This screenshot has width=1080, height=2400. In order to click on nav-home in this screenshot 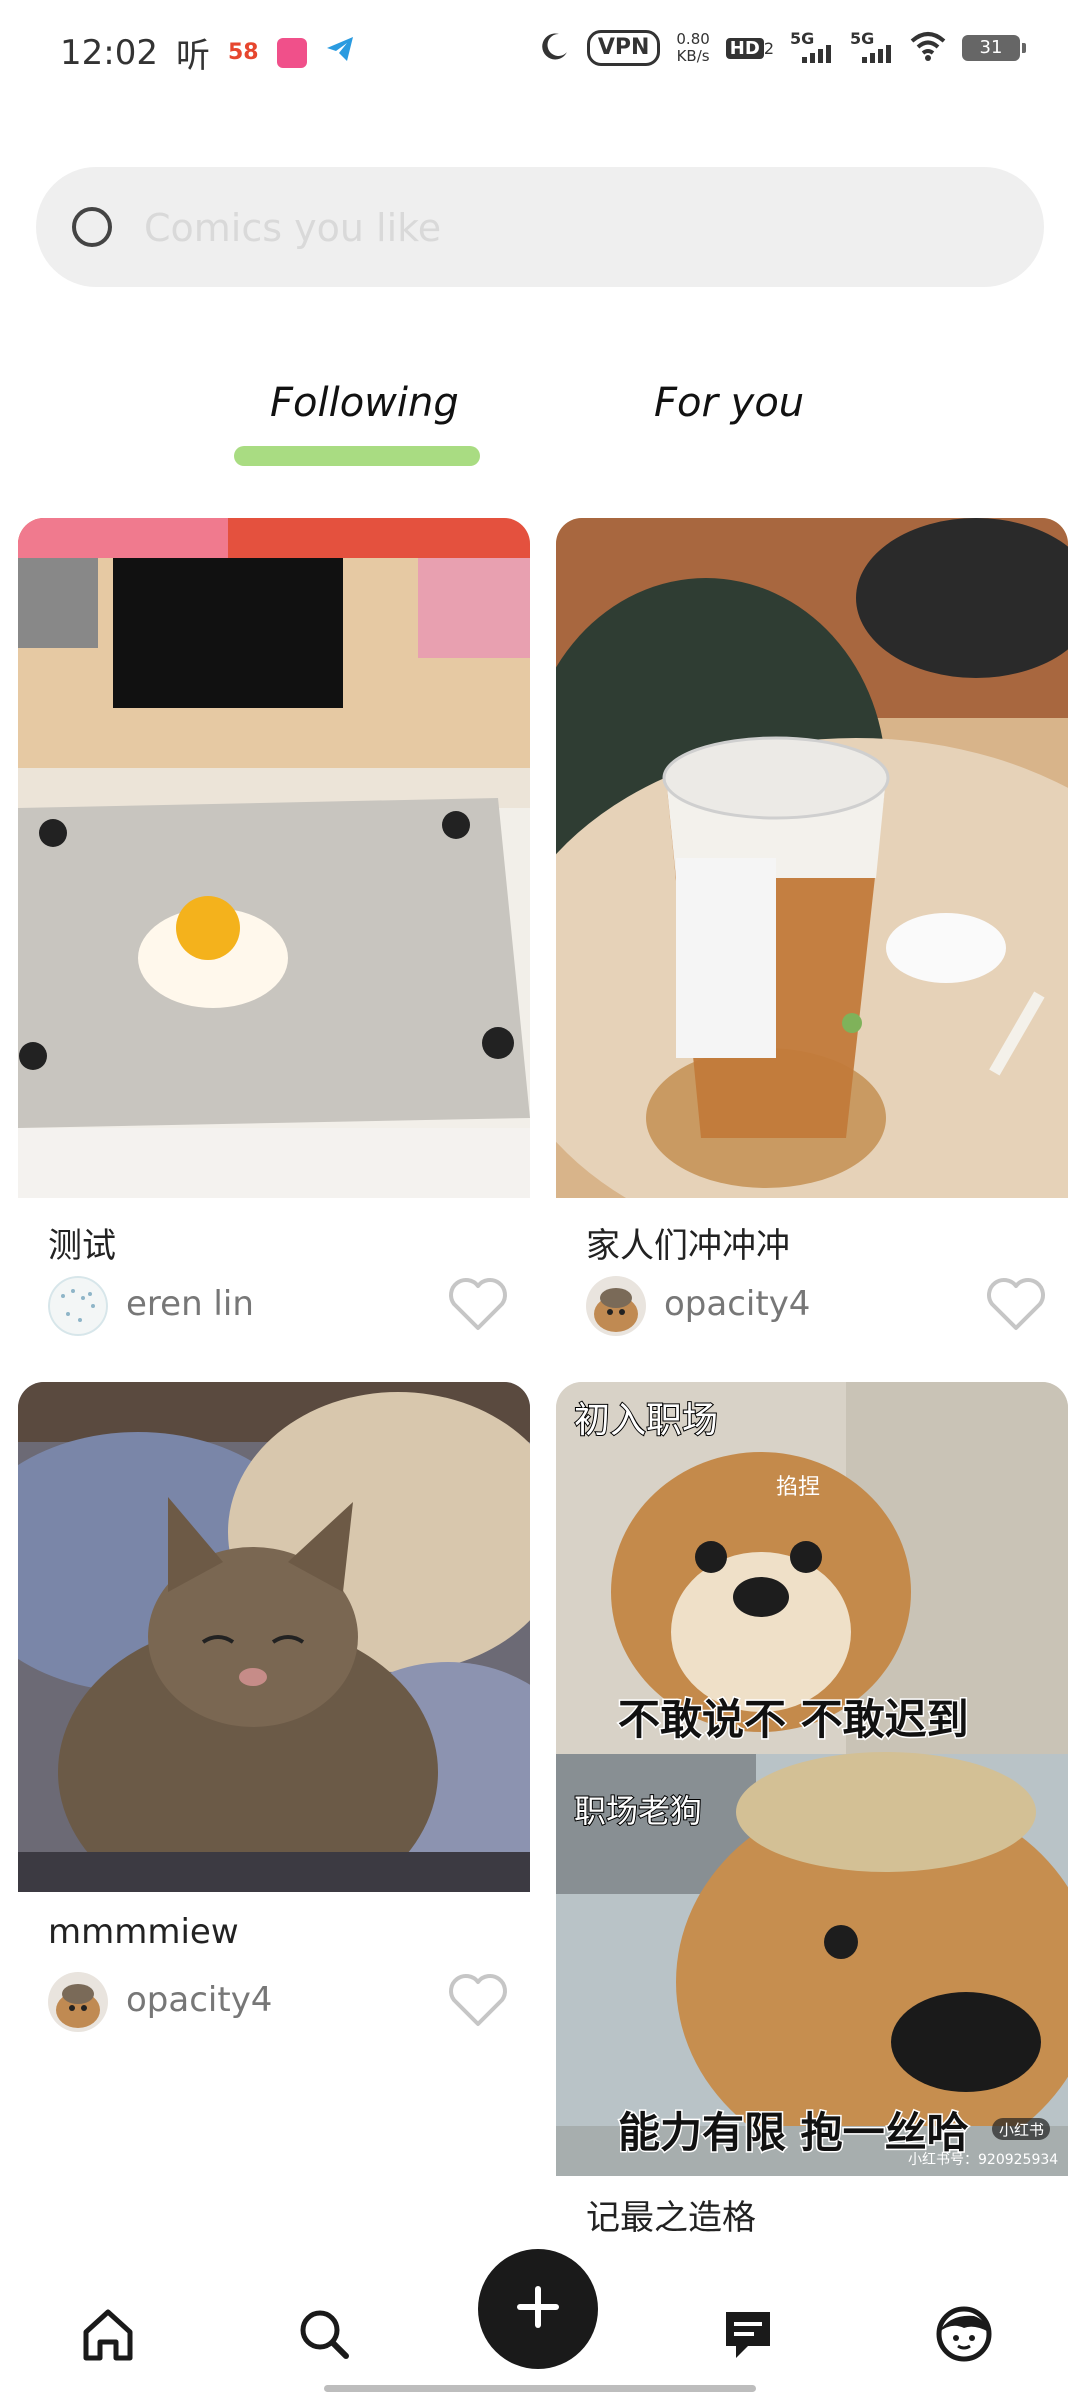, I will do `click(108, 2336)`.